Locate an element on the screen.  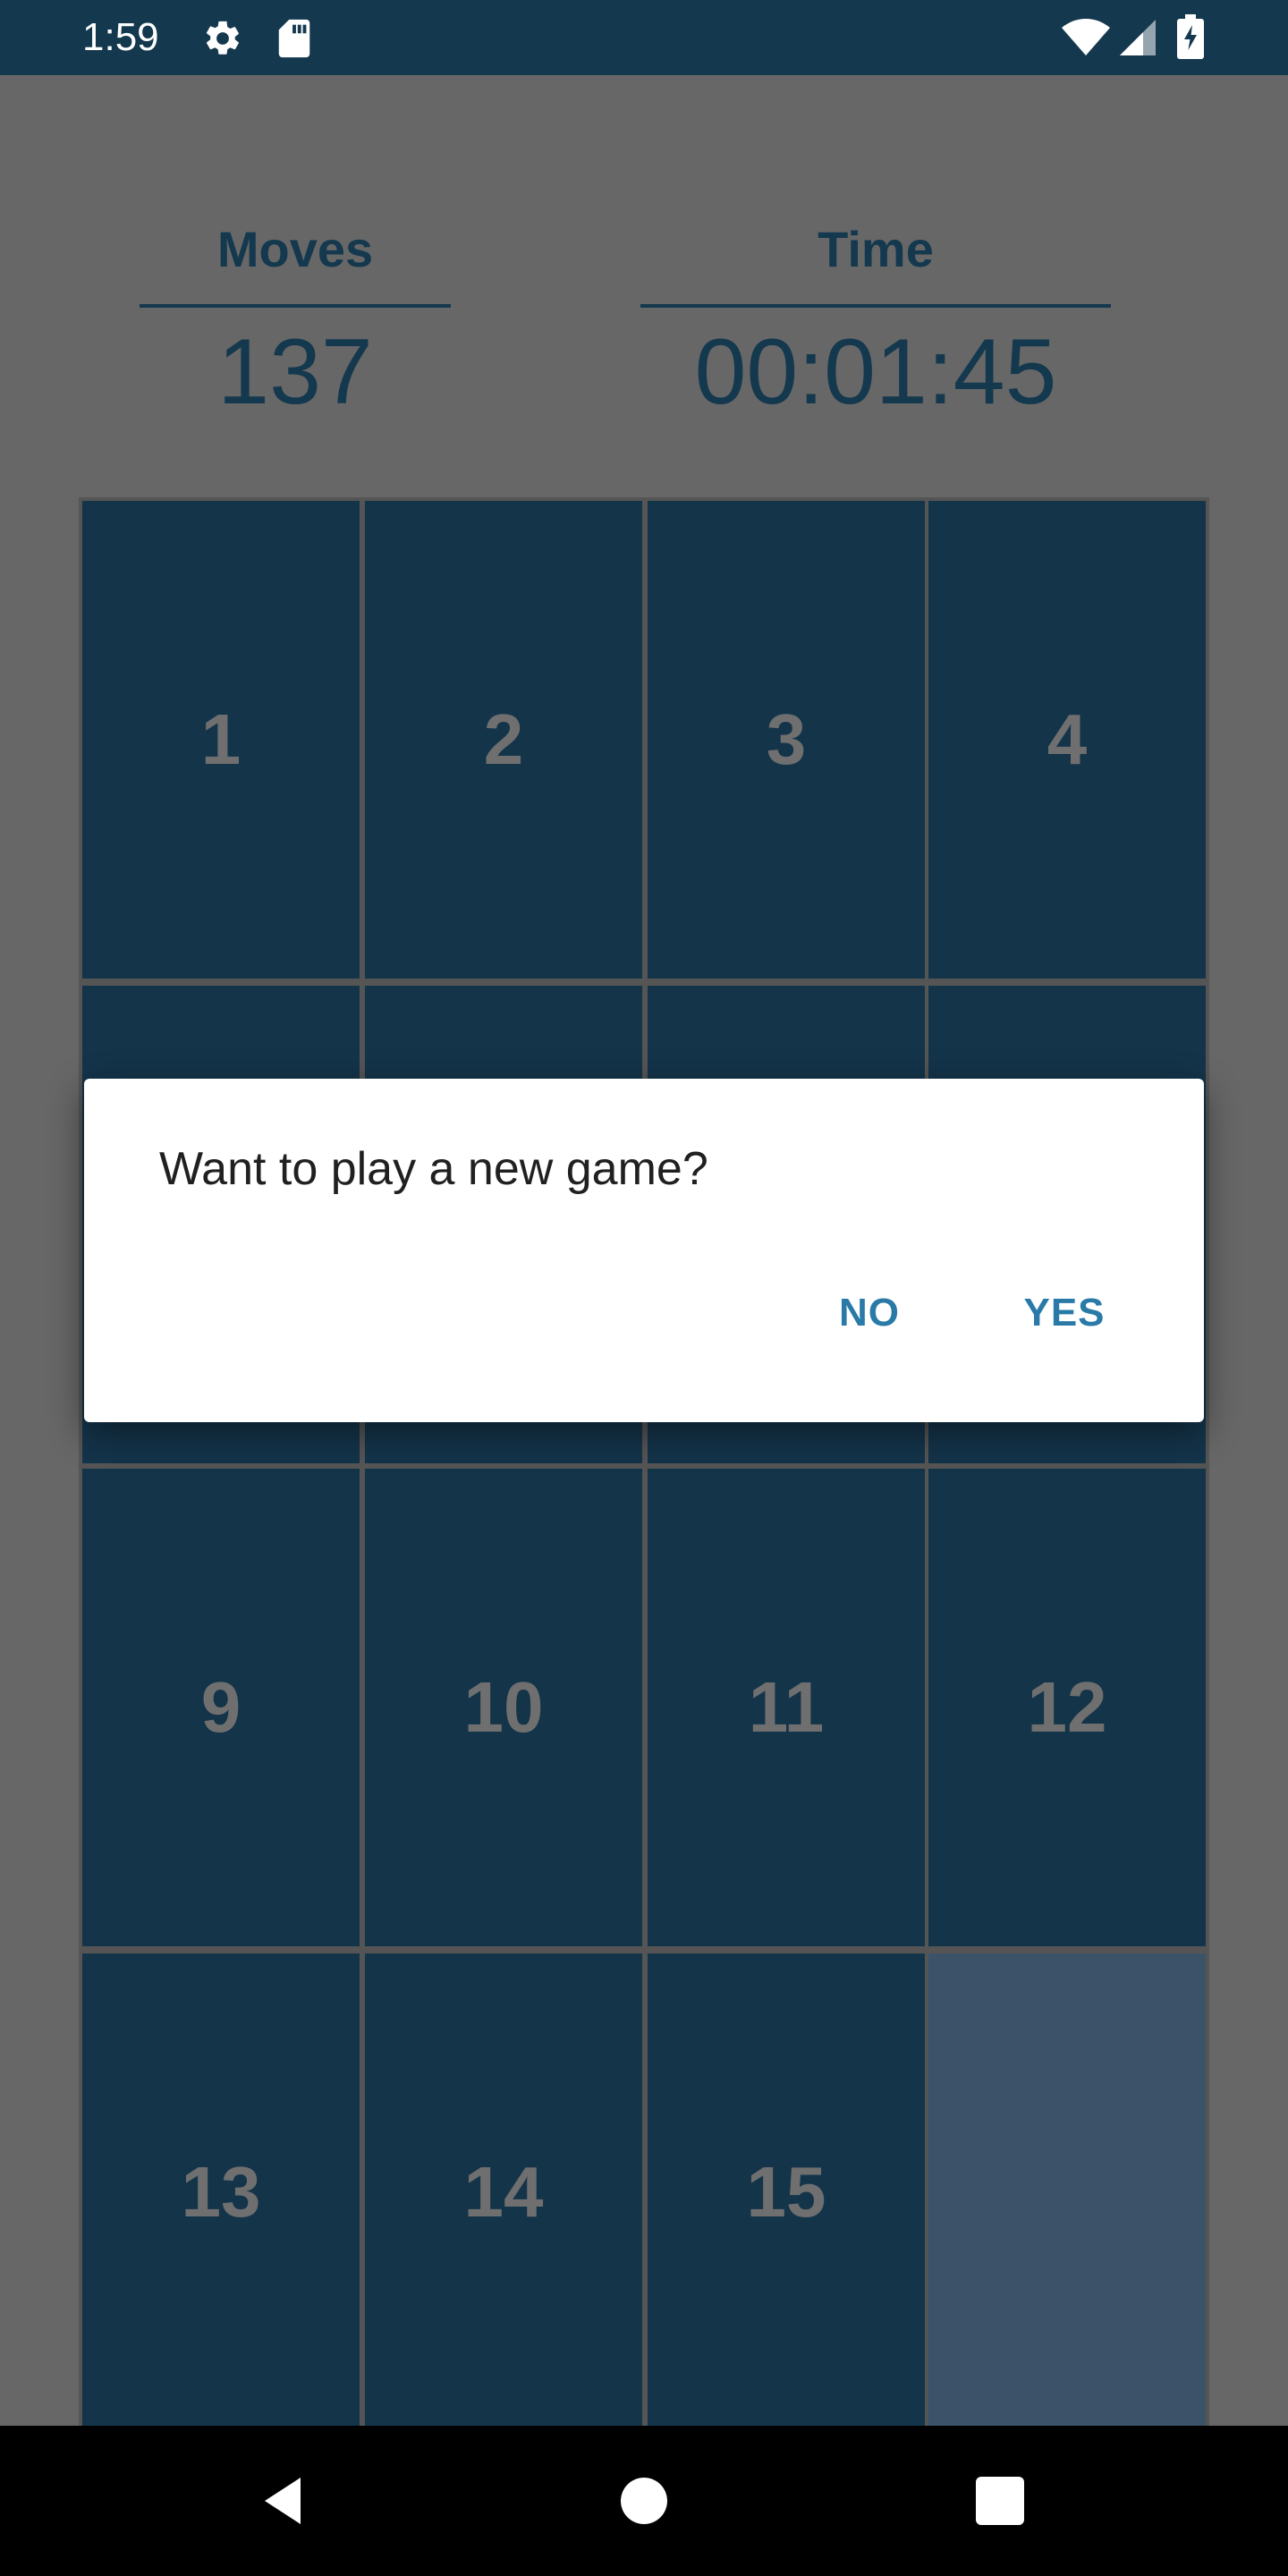
new-game-dialog: Want to play a new game? NO YES is located at coordinates (644, 1250).